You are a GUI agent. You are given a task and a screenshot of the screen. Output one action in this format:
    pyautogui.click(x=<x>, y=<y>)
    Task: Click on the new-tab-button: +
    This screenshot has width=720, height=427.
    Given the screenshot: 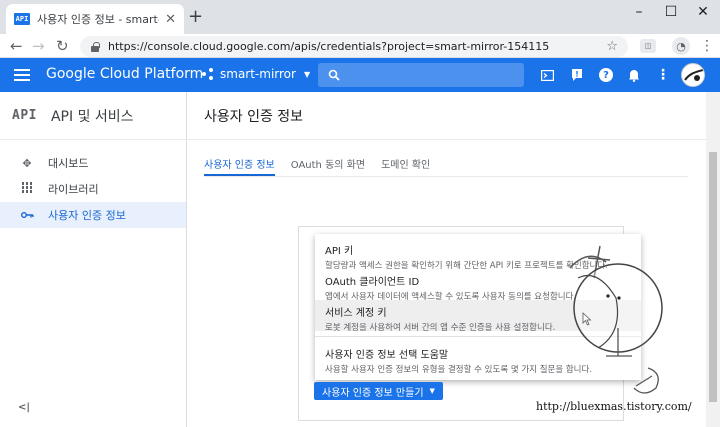 What is the action you would take?
    pyautogui.click(x=195, y=17)
    